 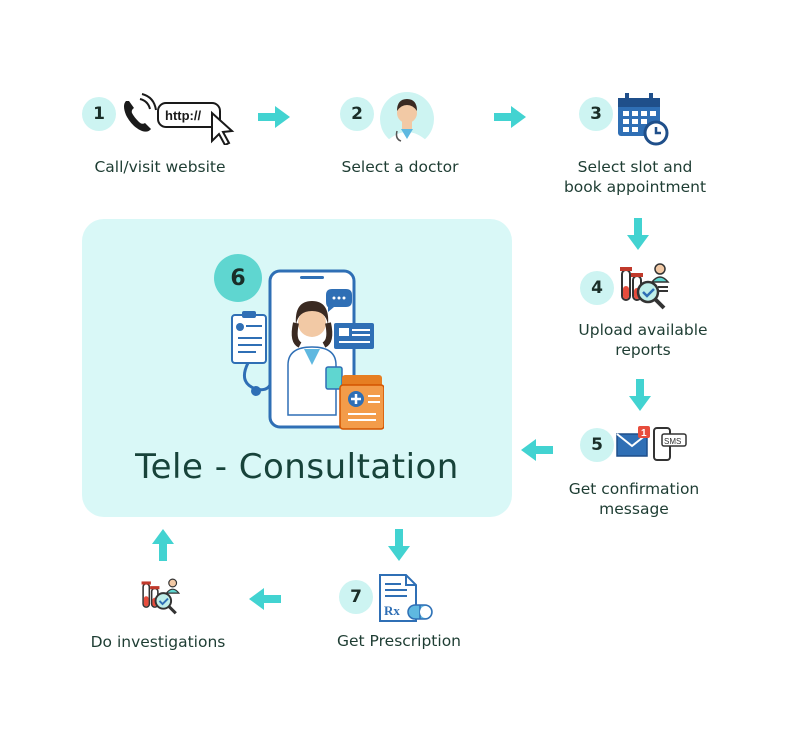 I want to click on step-1-number: 1, so click(x=99, y=114).